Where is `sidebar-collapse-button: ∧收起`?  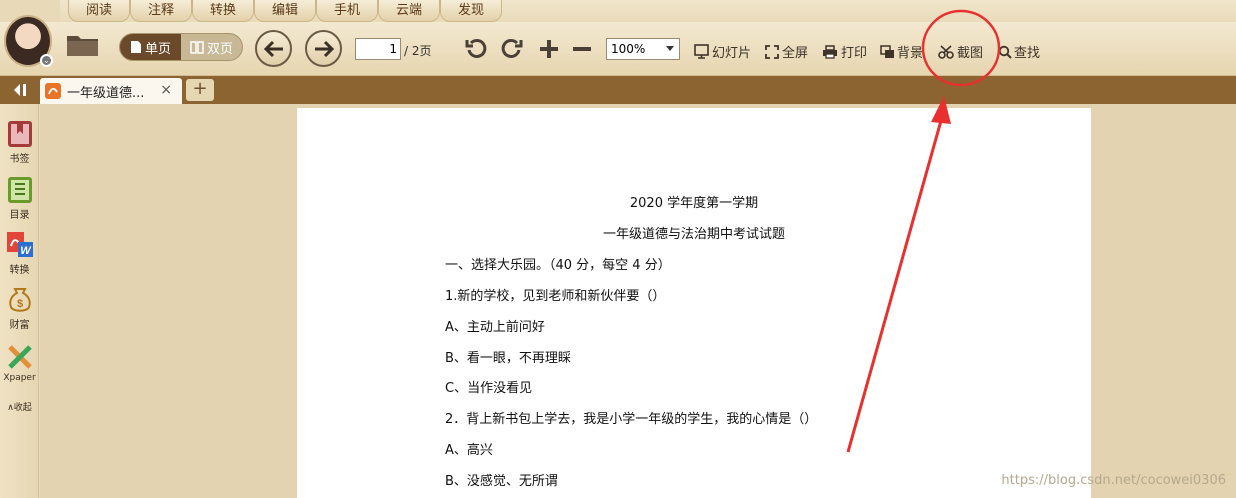 sidebar-collapse-button: ∧收起 is located at coordinates (19, 406).